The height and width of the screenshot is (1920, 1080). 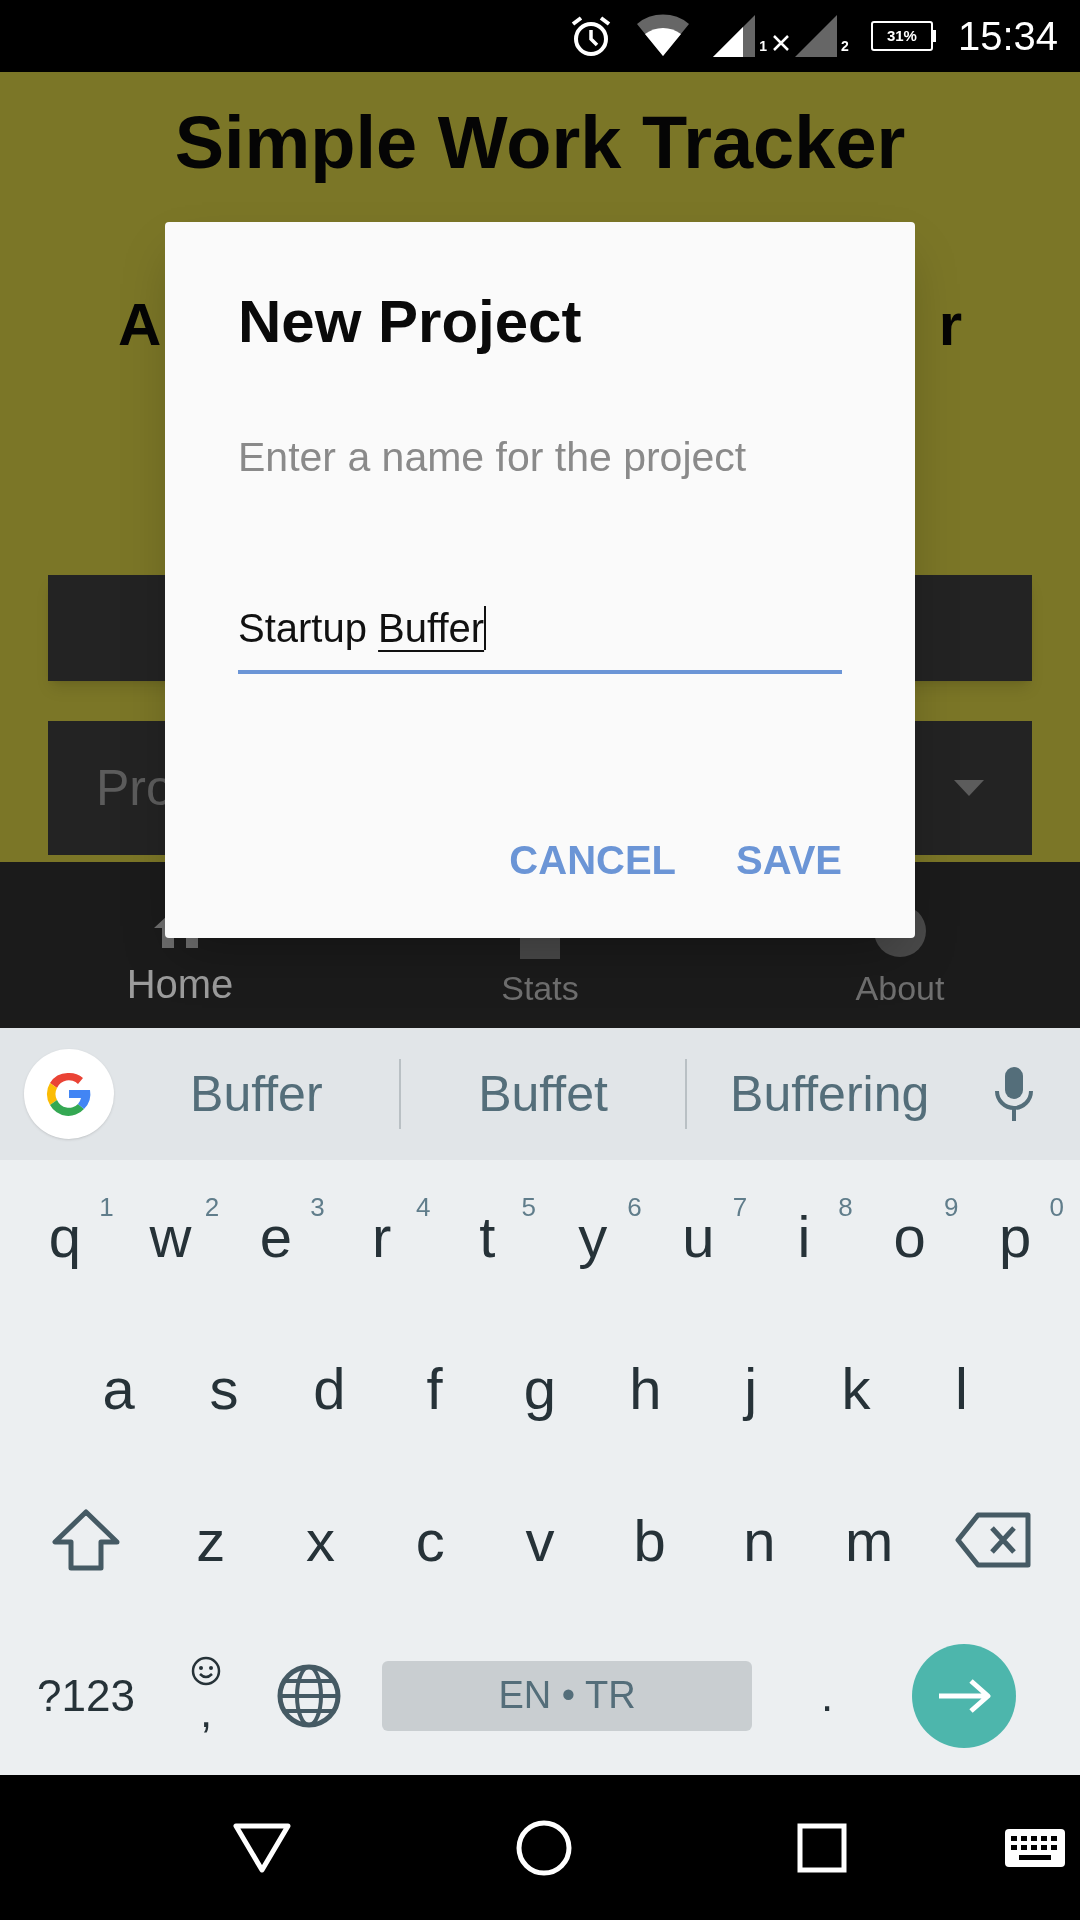 What do you see at coordinates (1035, 1847) in the screenshot?
I see `keyboard-icon` at bounding box center [1035, 1847].